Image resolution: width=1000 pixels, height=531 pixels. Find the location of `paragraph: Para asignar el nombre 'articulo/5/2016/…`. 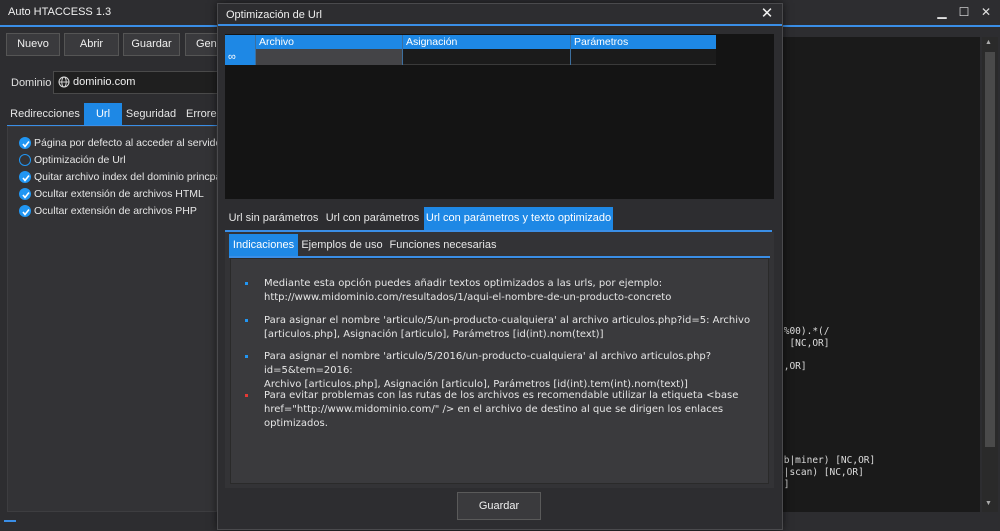

paragraph: Para asignar el nombre 'articulo/5/2016/… is located at coordinates (488, 370).